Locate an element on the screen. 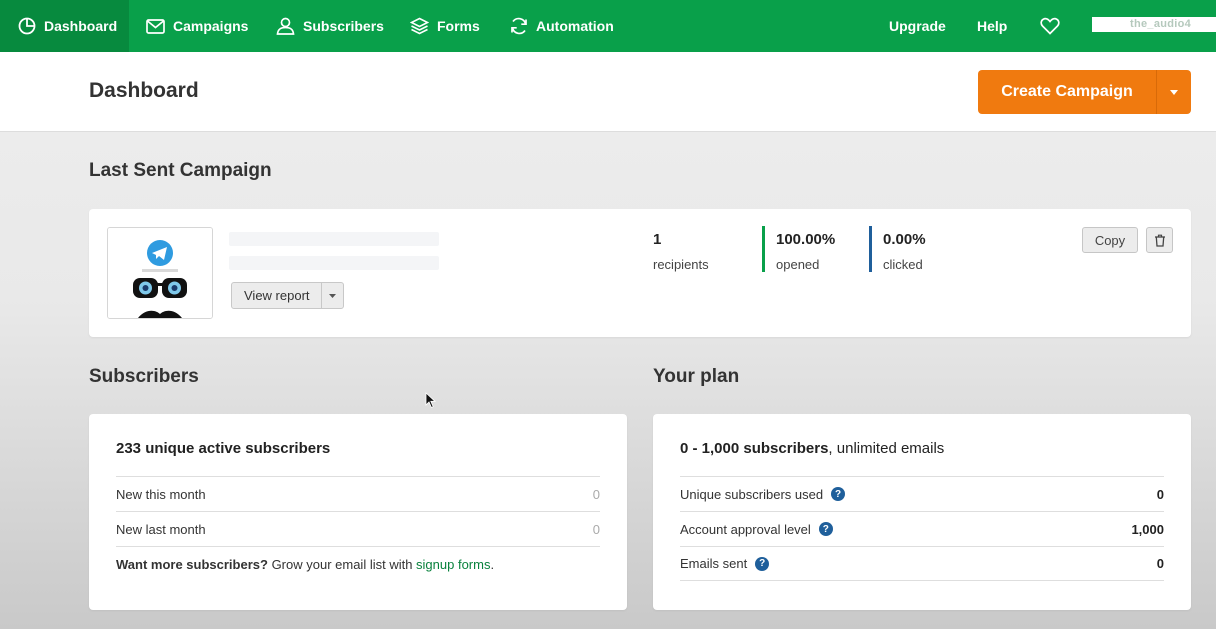  delete-campaign-button is located at coordinates (1159, 240).